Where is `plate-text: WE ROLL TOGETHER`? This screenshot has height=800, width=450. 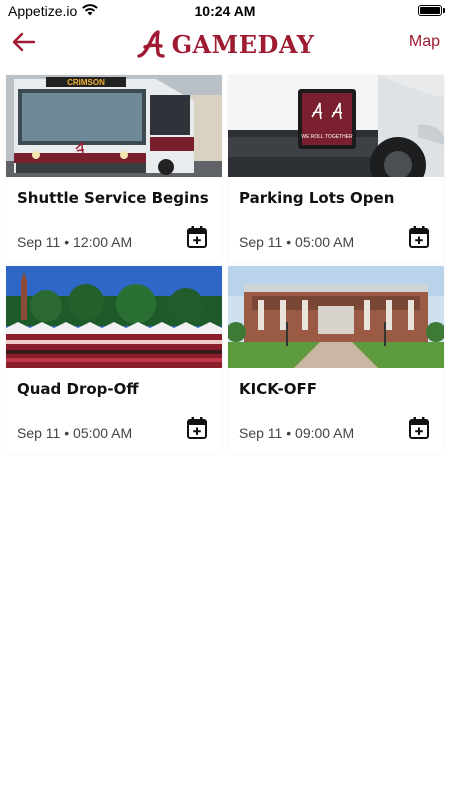
plate-text: WE ROLL TOGETHER is located at coordinates (327, 137).